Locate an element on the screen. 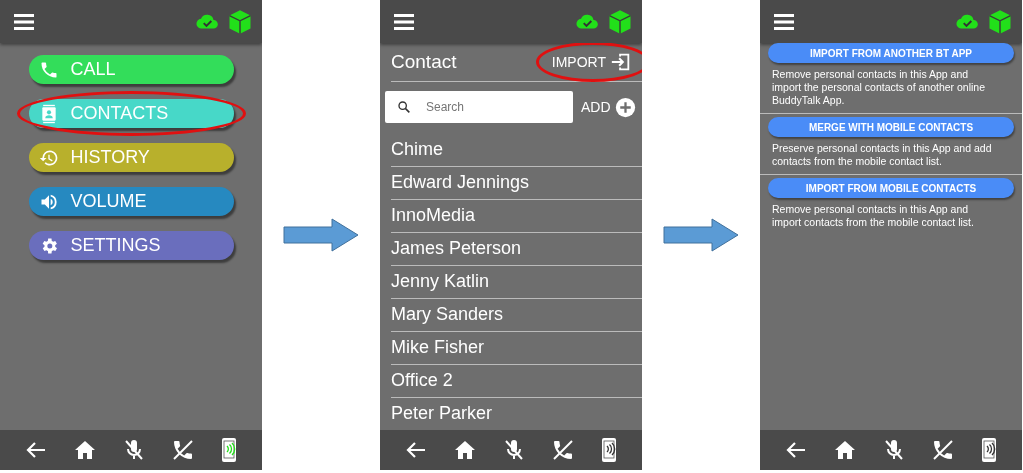  option-description: Remove personal contacts in this App and import the personal contacts of another online BuddyTalk App. is located at coordinates (879, 87).